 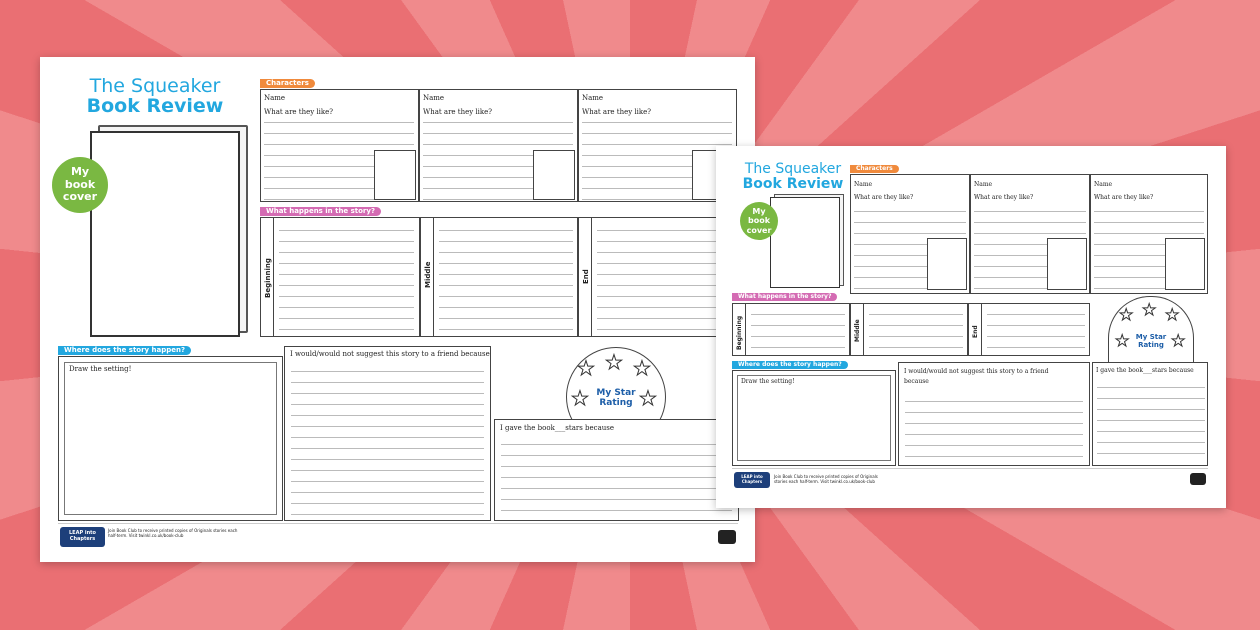 What do you see at coordinates (1151, 329) in the screenshot?
I see `star-rating: ★ ★ ★ ★ ★ My Star Rating` at bounding box center [1151, 329].